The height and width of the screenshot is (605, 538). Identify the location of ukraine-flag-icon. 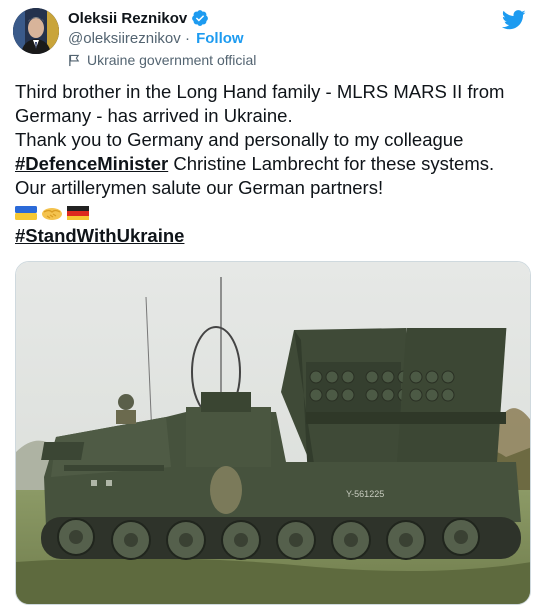
(26, 213).